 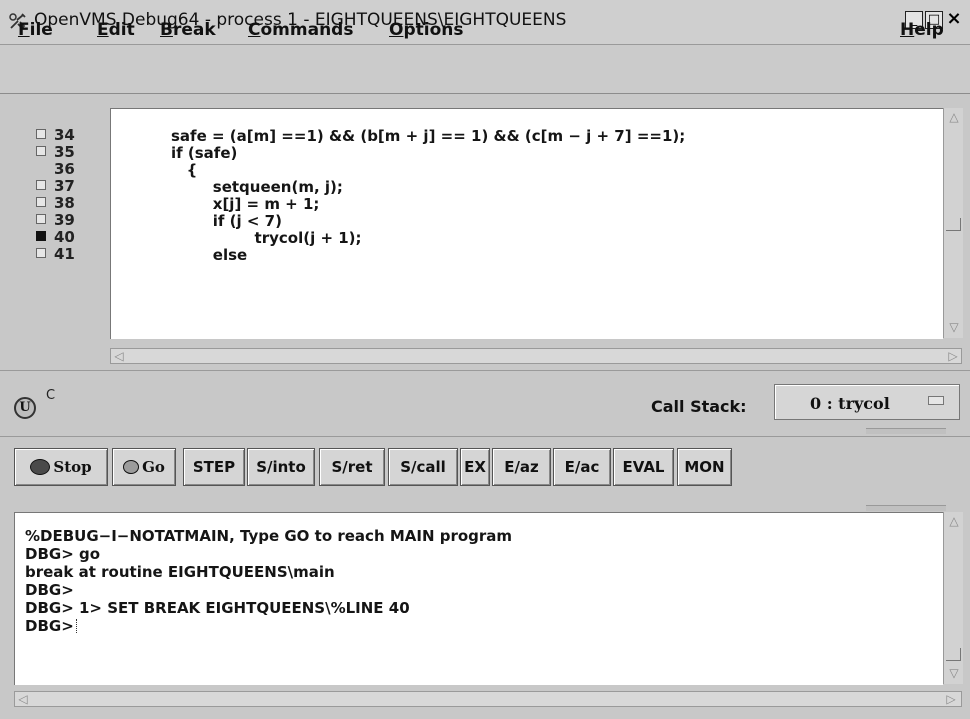 What do you see at coordinates (929, 30) in the screenshot?
I see `menu-help-label: elp` at bounding box center [929, 30].